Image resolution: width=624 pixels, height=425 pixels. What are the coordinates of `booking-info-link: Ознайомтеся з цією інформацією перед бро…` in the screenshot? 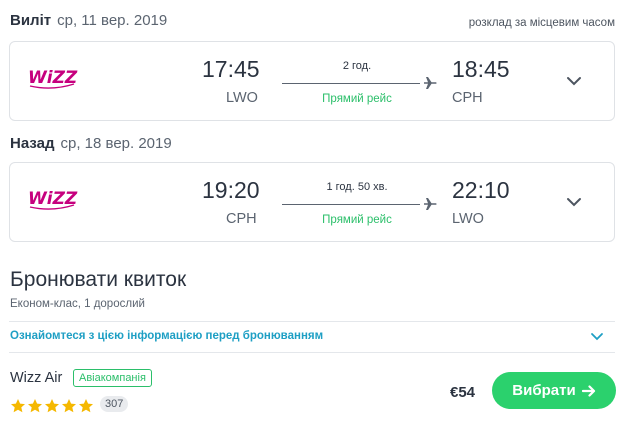 It's located at (166, 336).